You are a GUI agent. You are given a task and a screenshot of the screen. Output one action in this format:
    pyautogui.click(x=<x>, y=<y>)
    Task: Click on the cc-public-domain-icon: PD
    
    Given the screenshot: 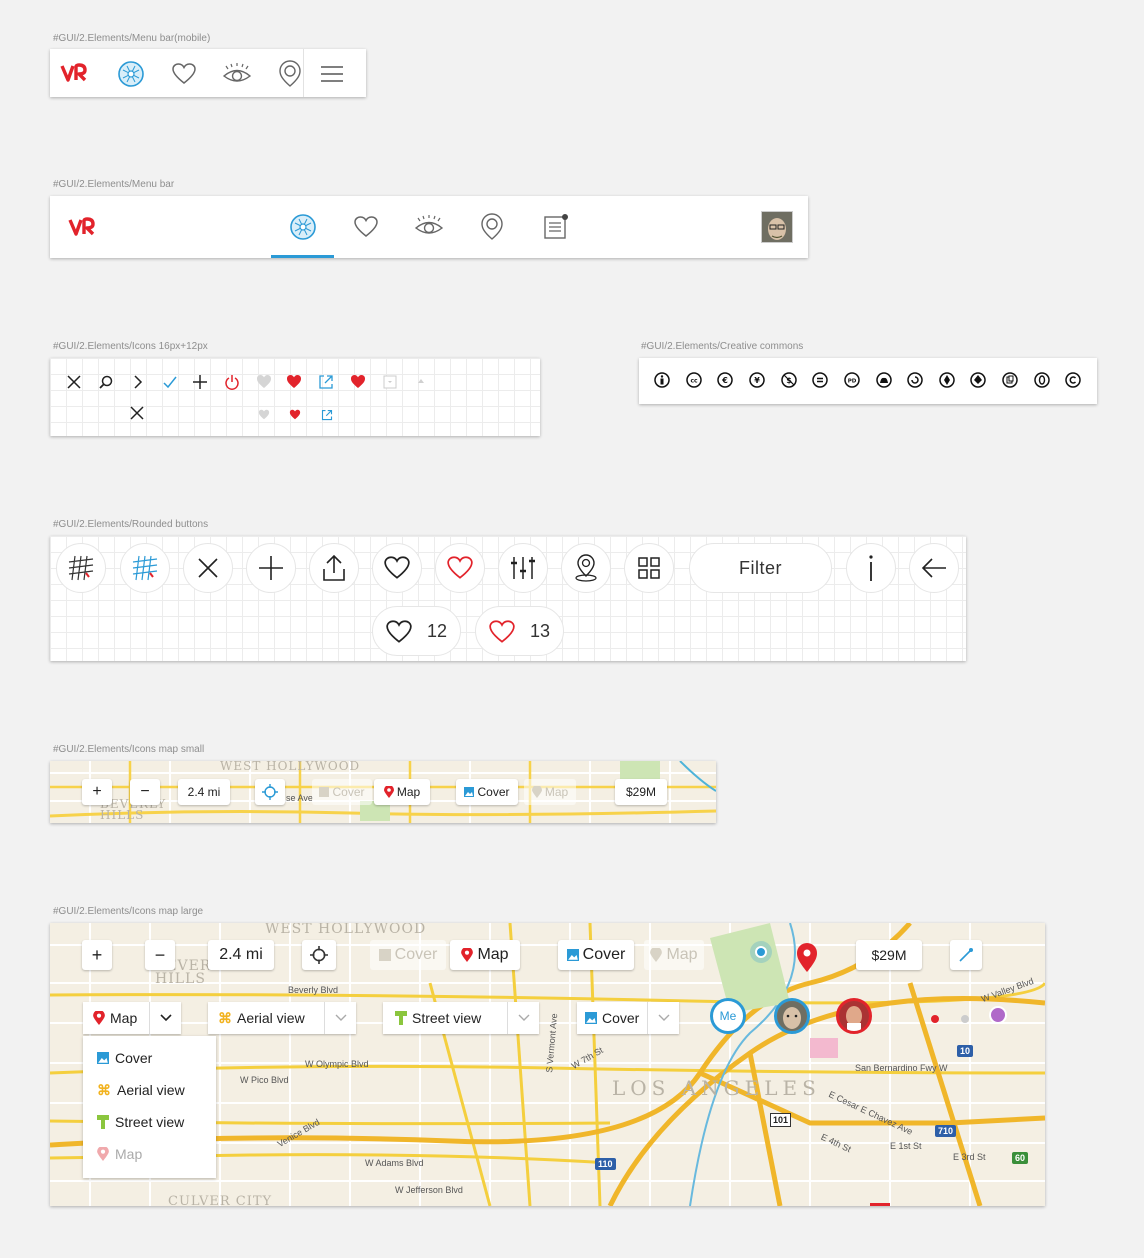 What is the action you would take?
    pyautogui.click(x=852, y=380)
    